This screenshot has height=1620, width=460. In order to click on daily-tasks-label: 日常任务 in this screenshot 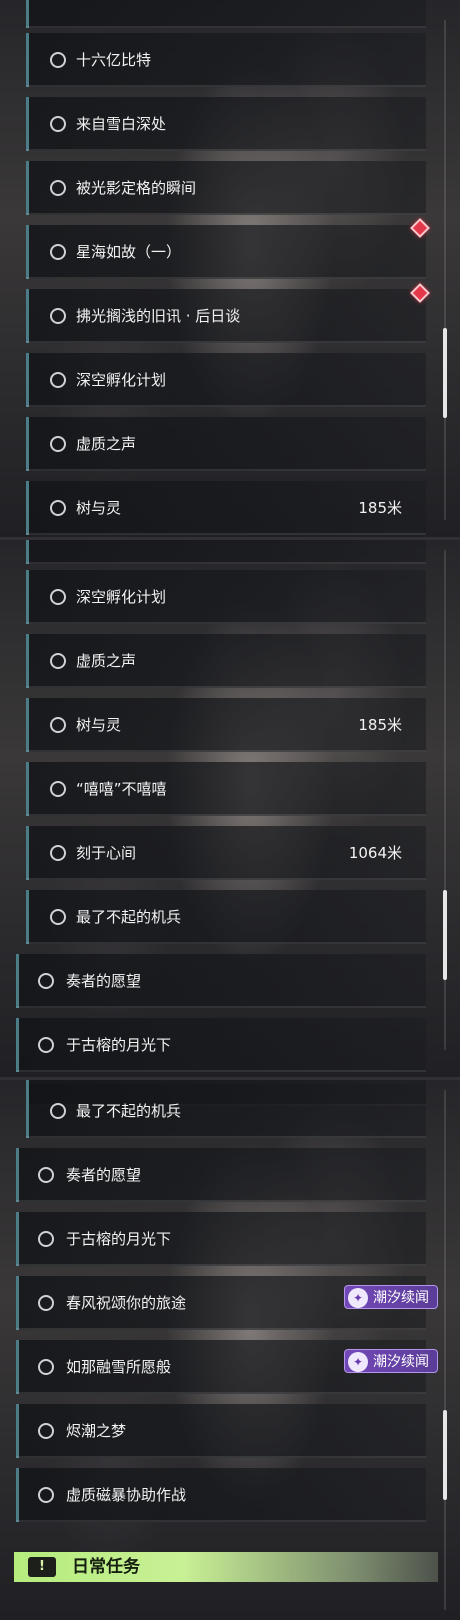, I will do `click(106, 1567)`.